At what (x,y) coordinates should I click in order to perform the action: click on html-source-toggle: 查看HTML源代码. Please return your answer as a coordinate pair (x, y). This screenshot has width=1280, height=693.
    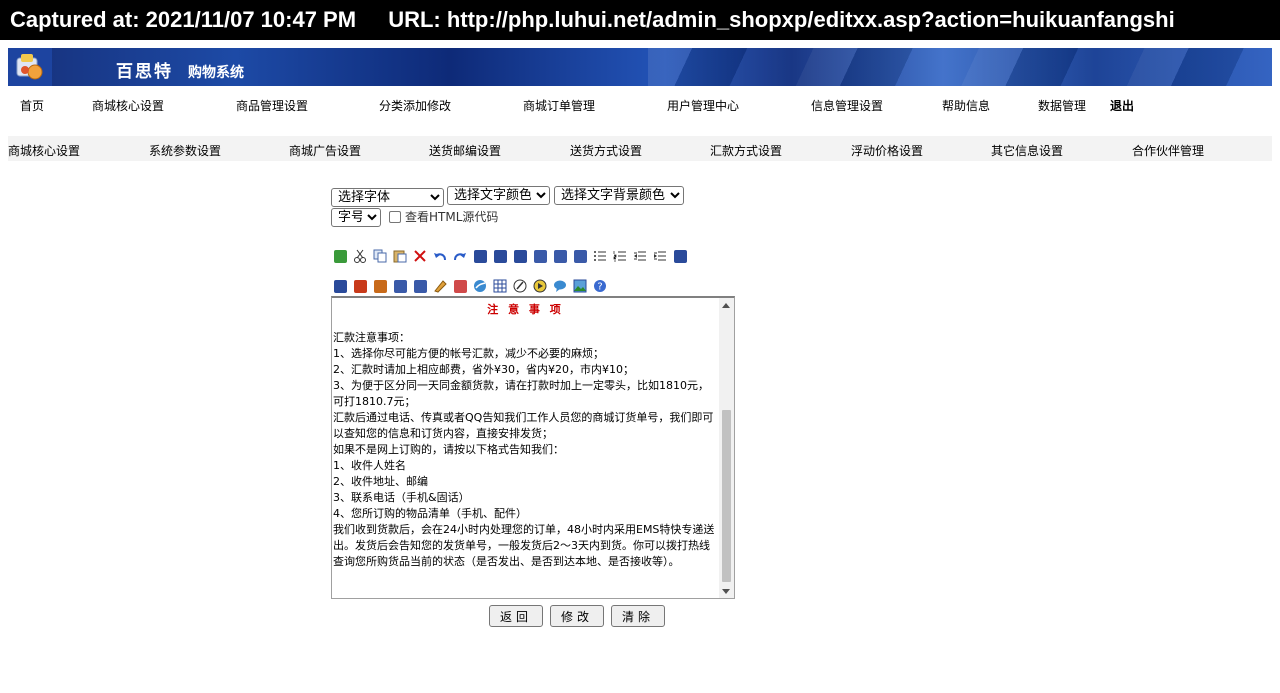
    Looking at the image, I should click on (443, 216).